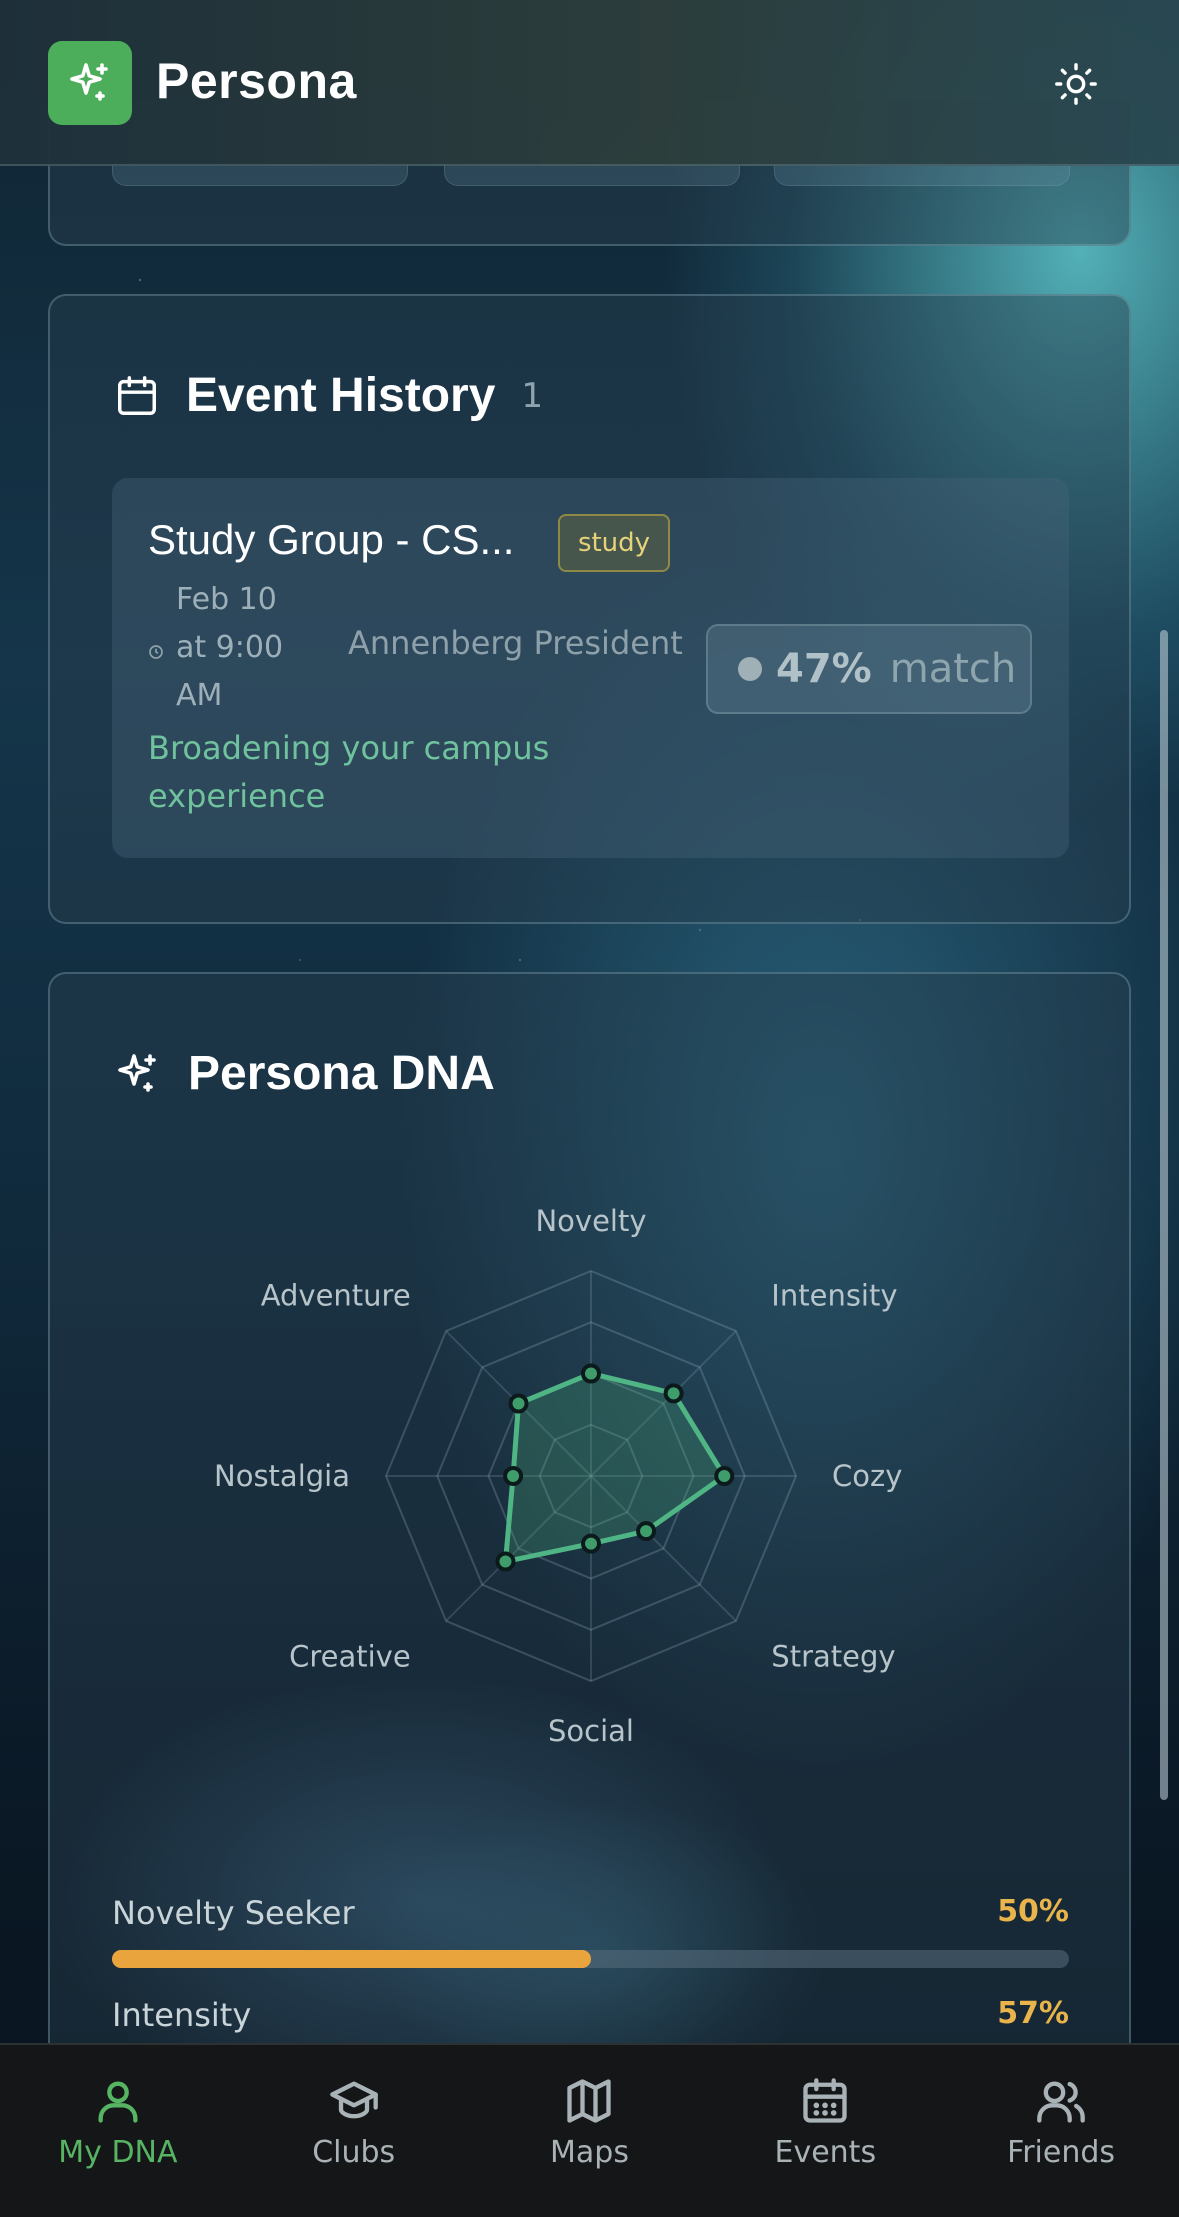 The image size is (1179, 2217). I want to click on event-date-line: Feb 10, so click(226, 599).